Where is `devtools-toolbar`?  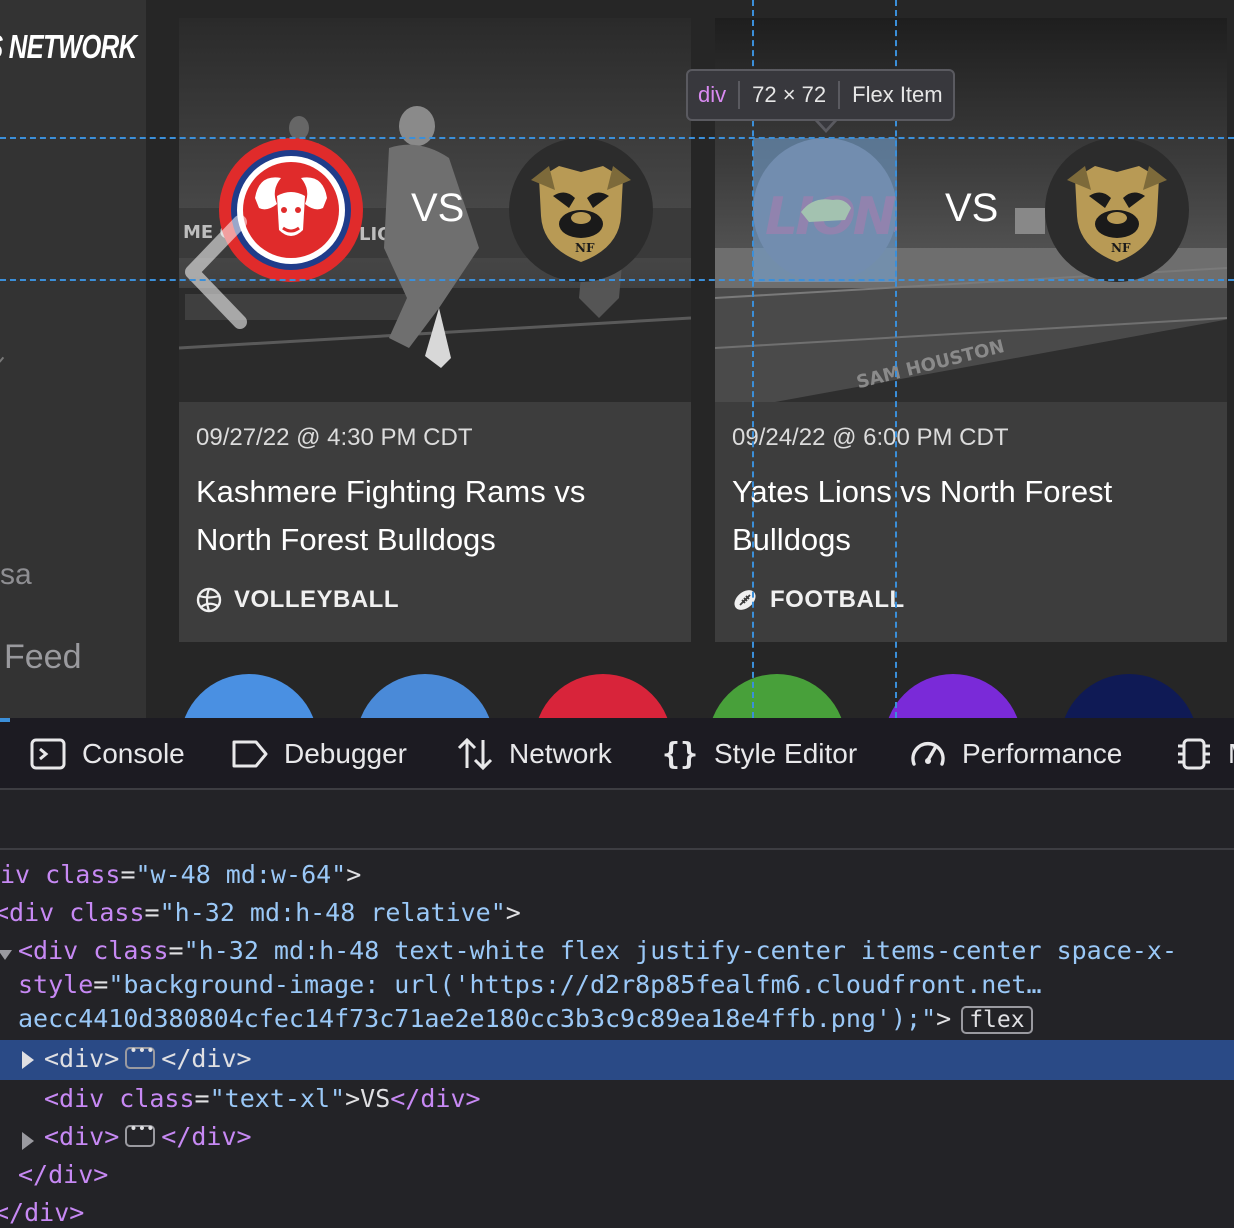
devtools-toolbar is located at coordinates (617, 821).